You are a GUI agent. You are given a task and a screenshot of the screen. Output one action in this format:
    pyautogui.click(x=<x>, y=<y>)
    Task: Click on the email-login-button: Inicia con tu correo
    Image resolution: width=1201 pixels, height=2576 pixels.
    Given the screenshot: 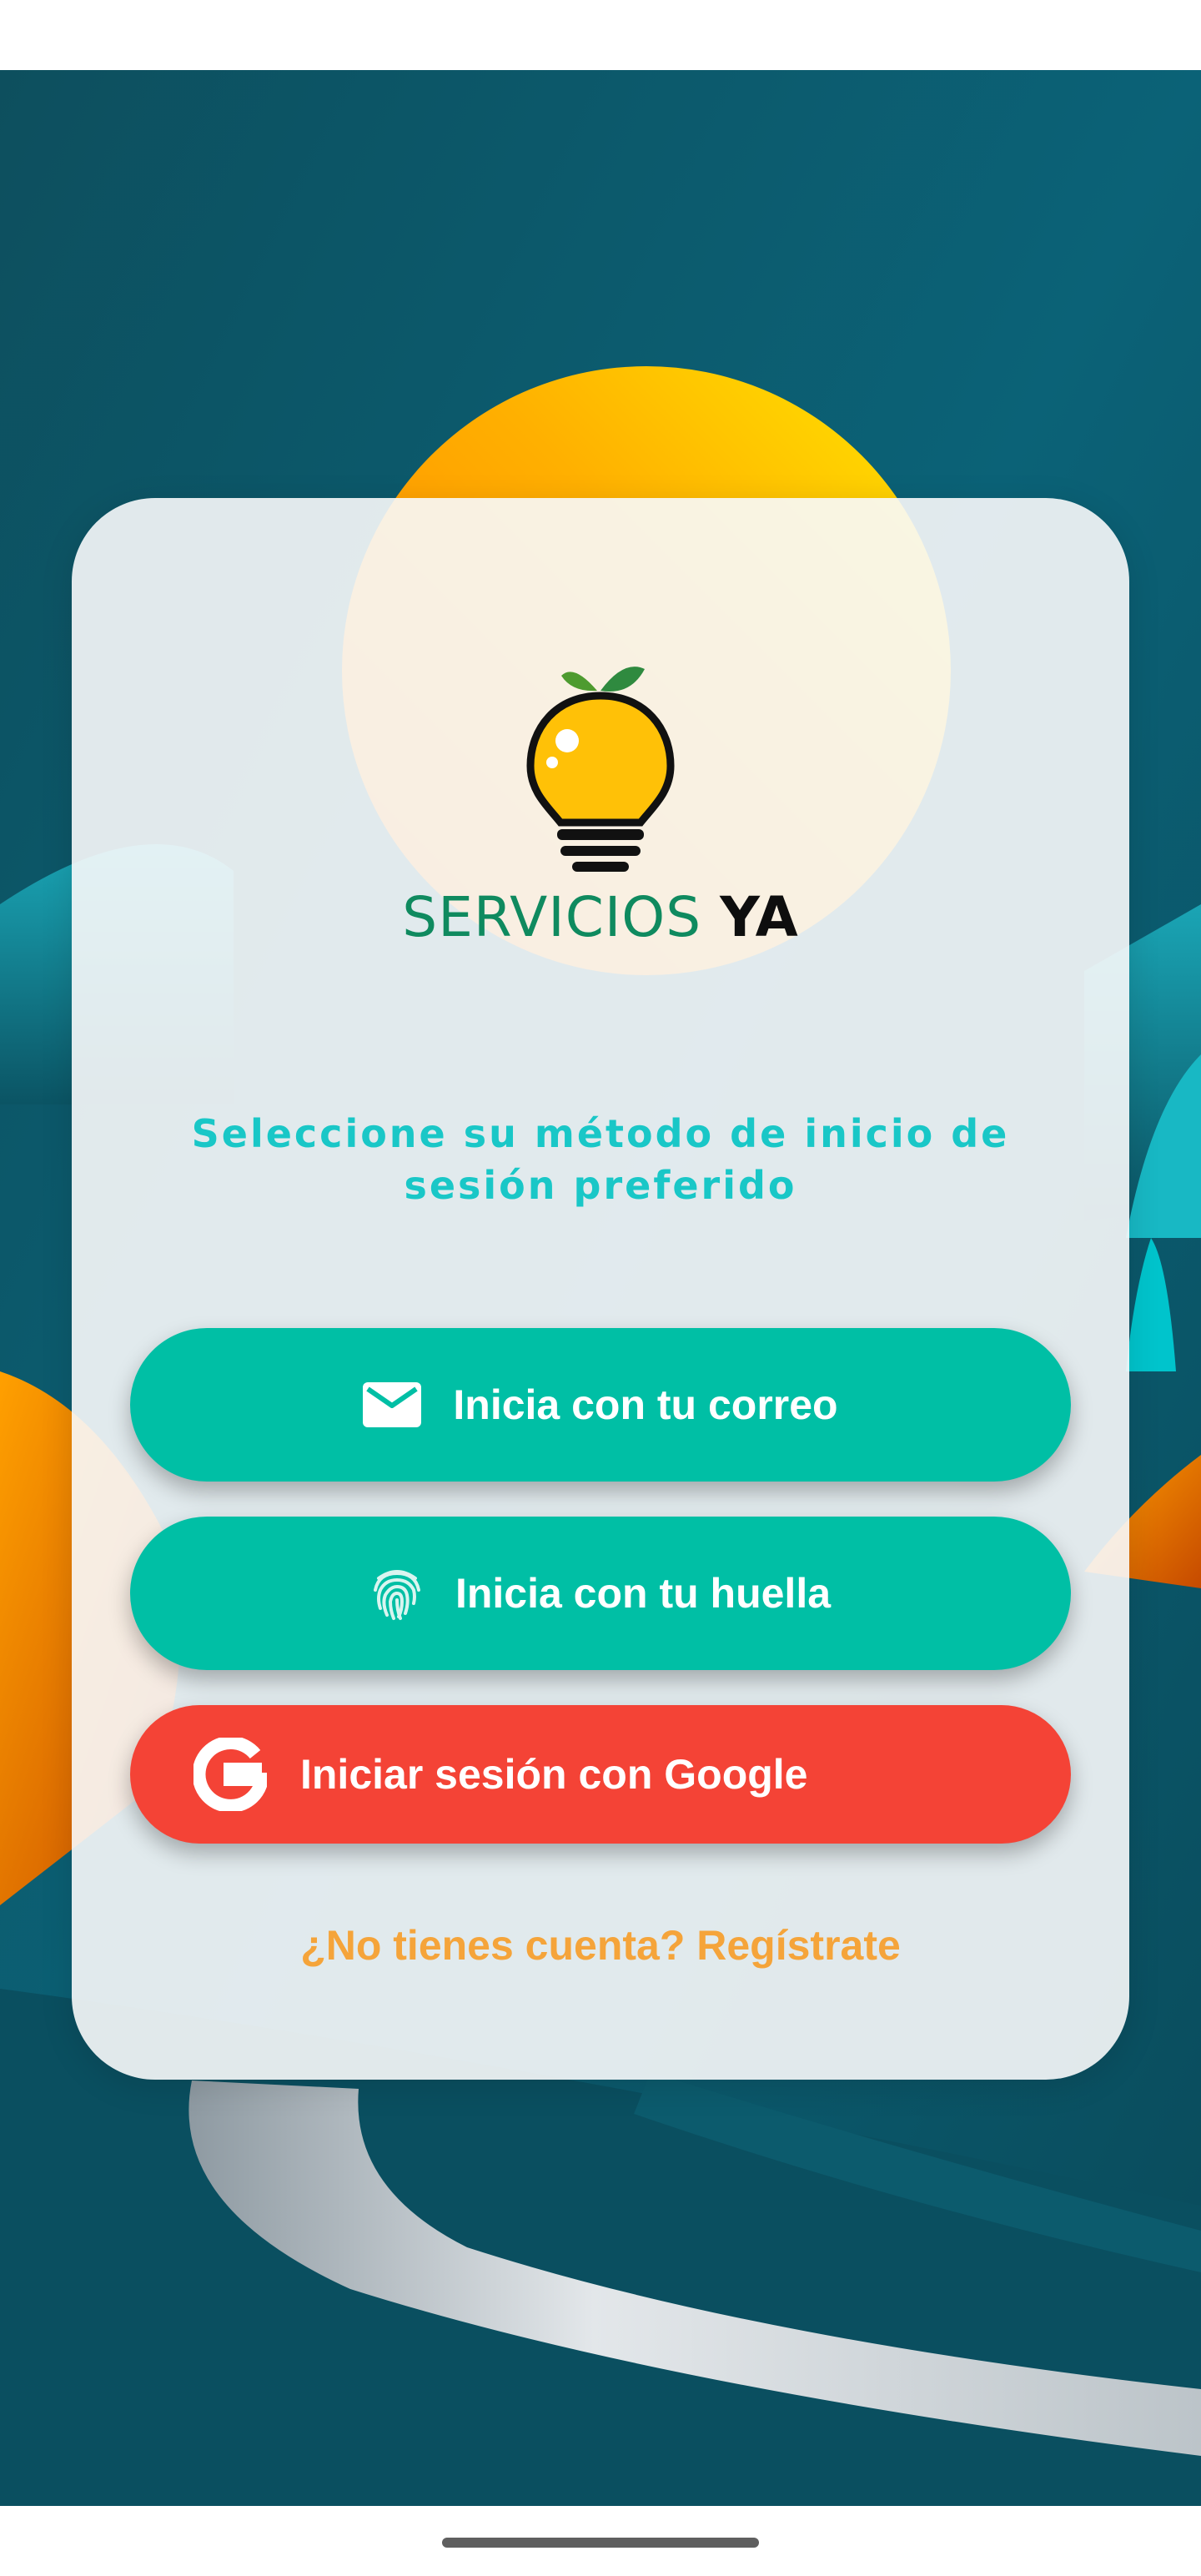 What is the action you would take?
    pyautogui.click(x=601, y=1405)
    